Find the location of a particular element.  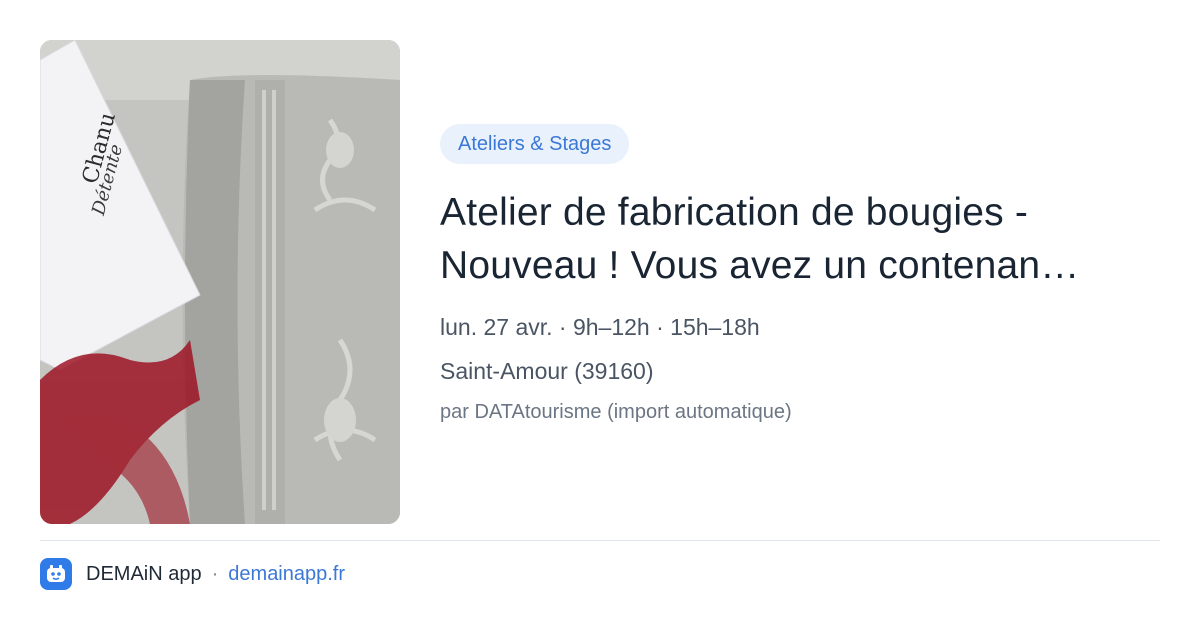

app-logo-icon is located at coordinates (56, 574).